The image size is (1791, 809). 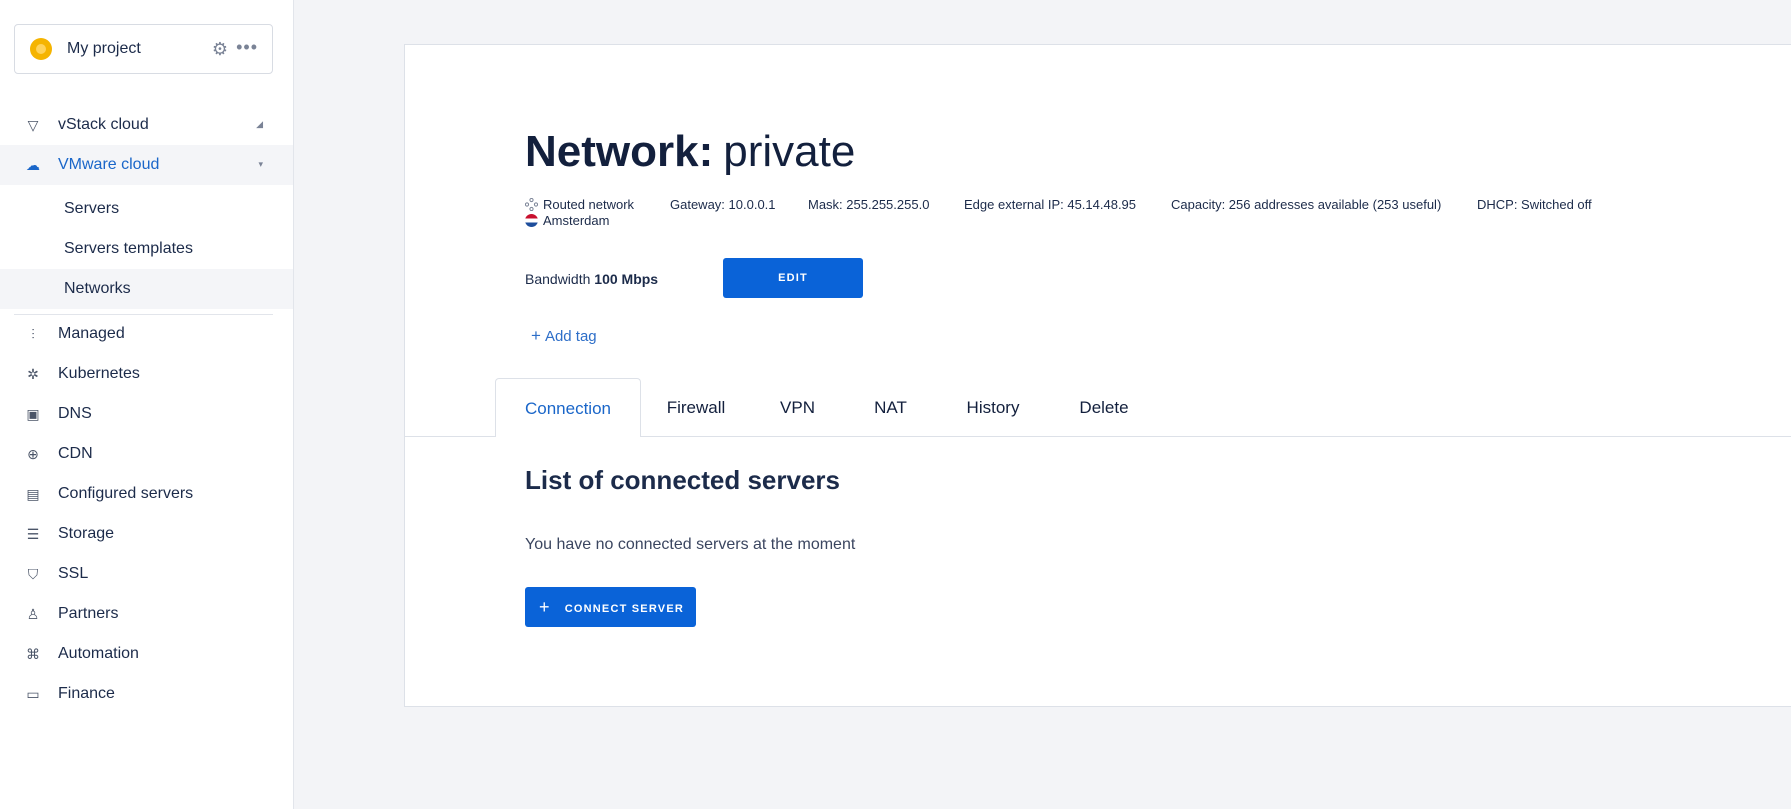 I want to click on gear-icon: ⚙, so click(x=220, y=49).